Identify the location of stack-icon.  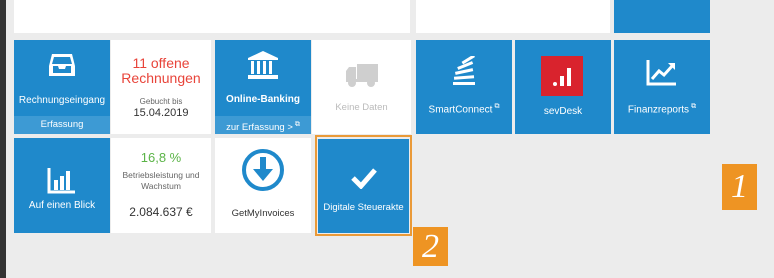
(464, 73).